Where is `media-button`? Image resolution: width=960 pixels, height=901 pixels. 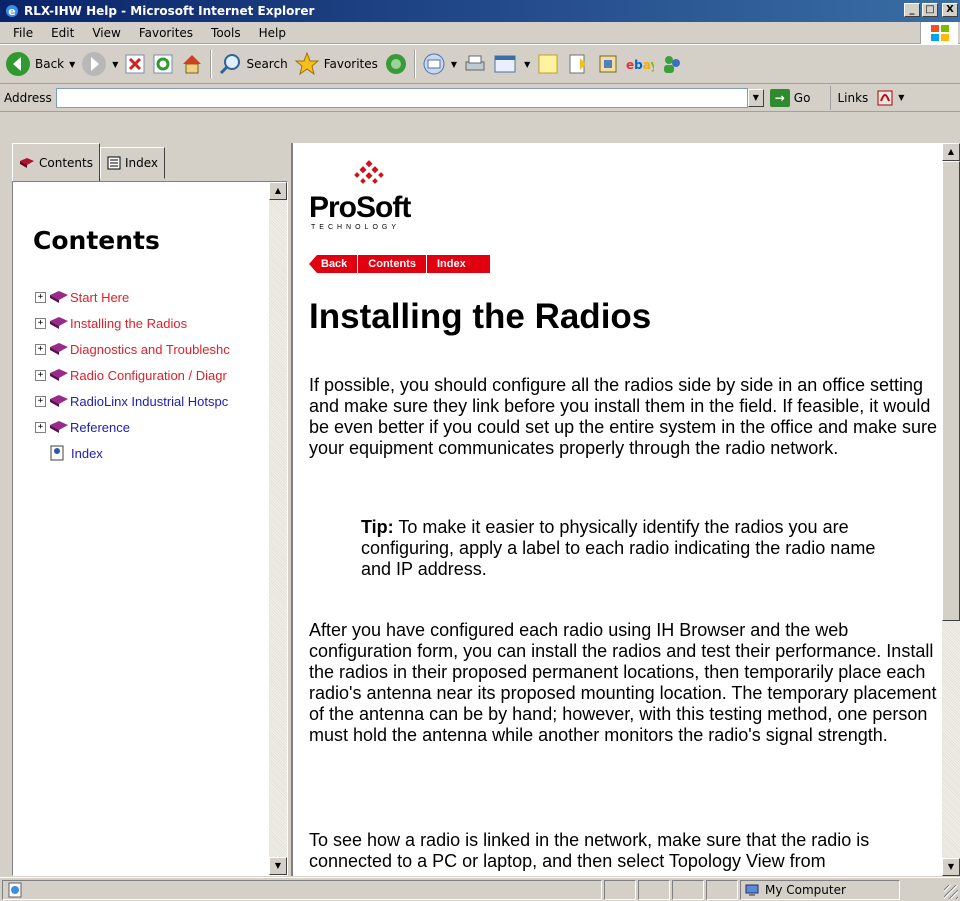 media-button is located at coordinates (396, 64).